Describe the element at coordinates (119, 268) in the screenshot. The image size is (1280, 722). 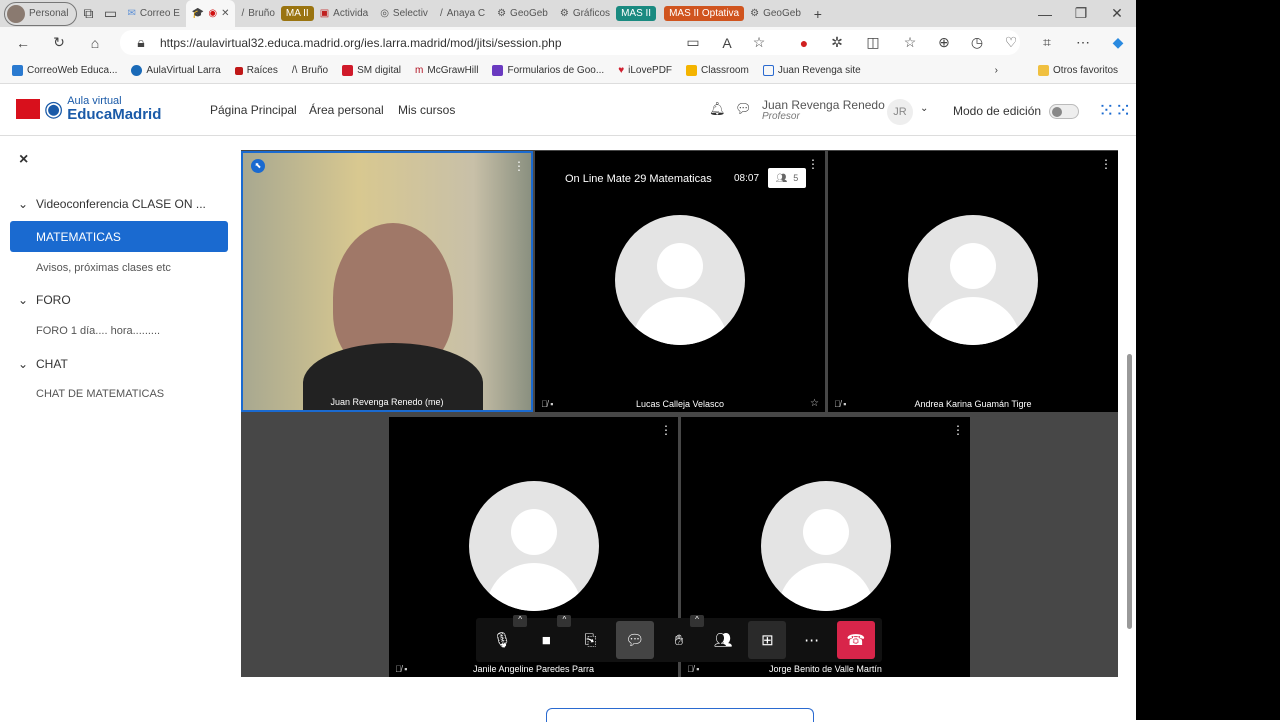
I see `sidebar-item-avisos: Avisos, próximas clases etc` at that location.